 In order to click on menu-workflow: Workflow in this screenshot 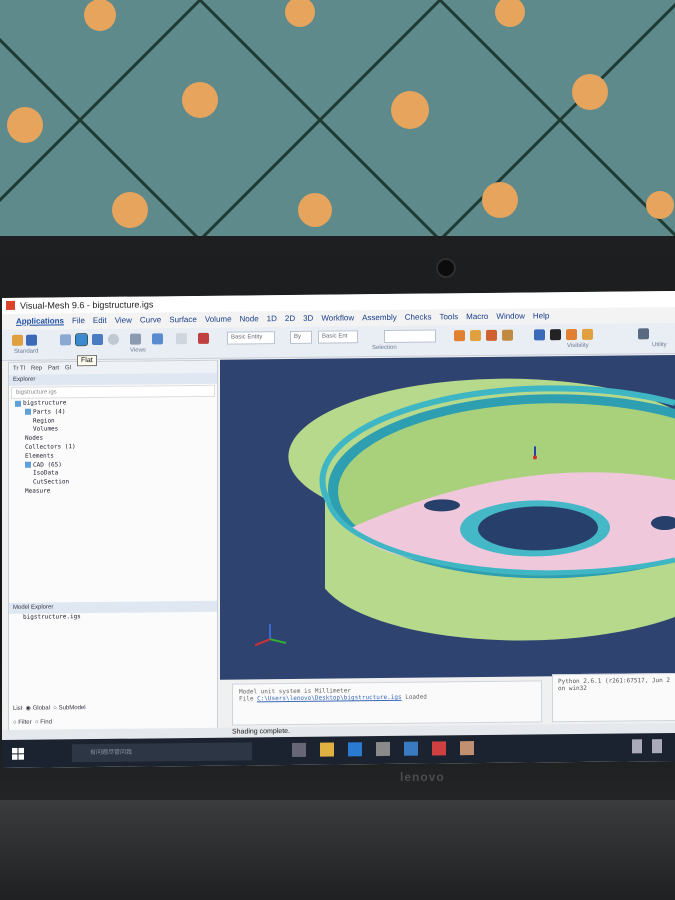, I will do `click(337, 318)`.